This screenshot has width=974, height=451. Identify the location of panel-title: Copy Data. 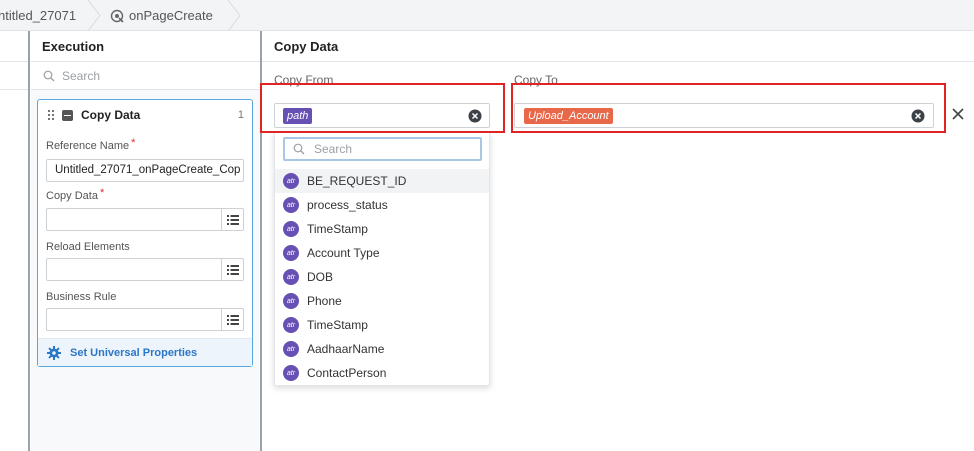
(618, 46).